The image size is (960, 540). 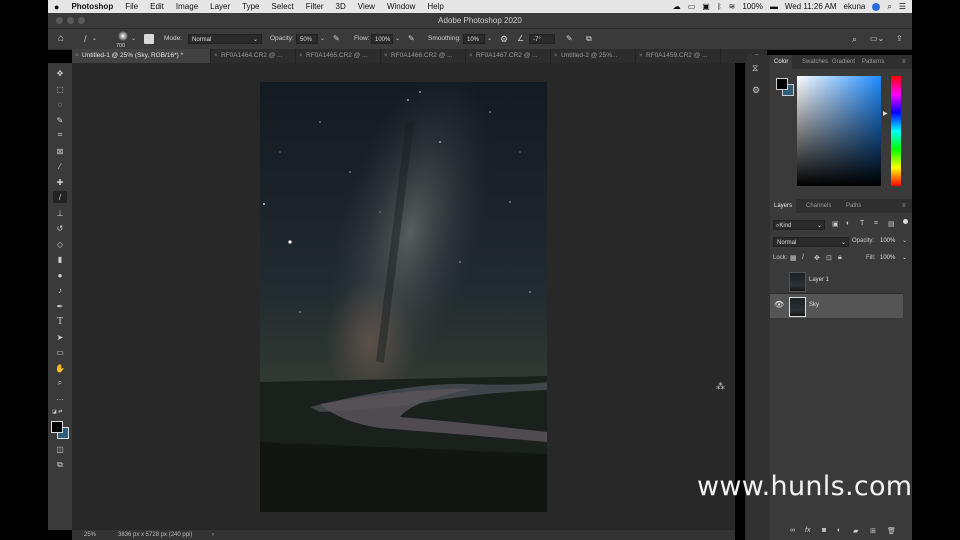 What do you see at coordinates (60, 383) in the screenshot?
I see `zoom-tool-icon: ⌕` at bounding box center [60, 383].